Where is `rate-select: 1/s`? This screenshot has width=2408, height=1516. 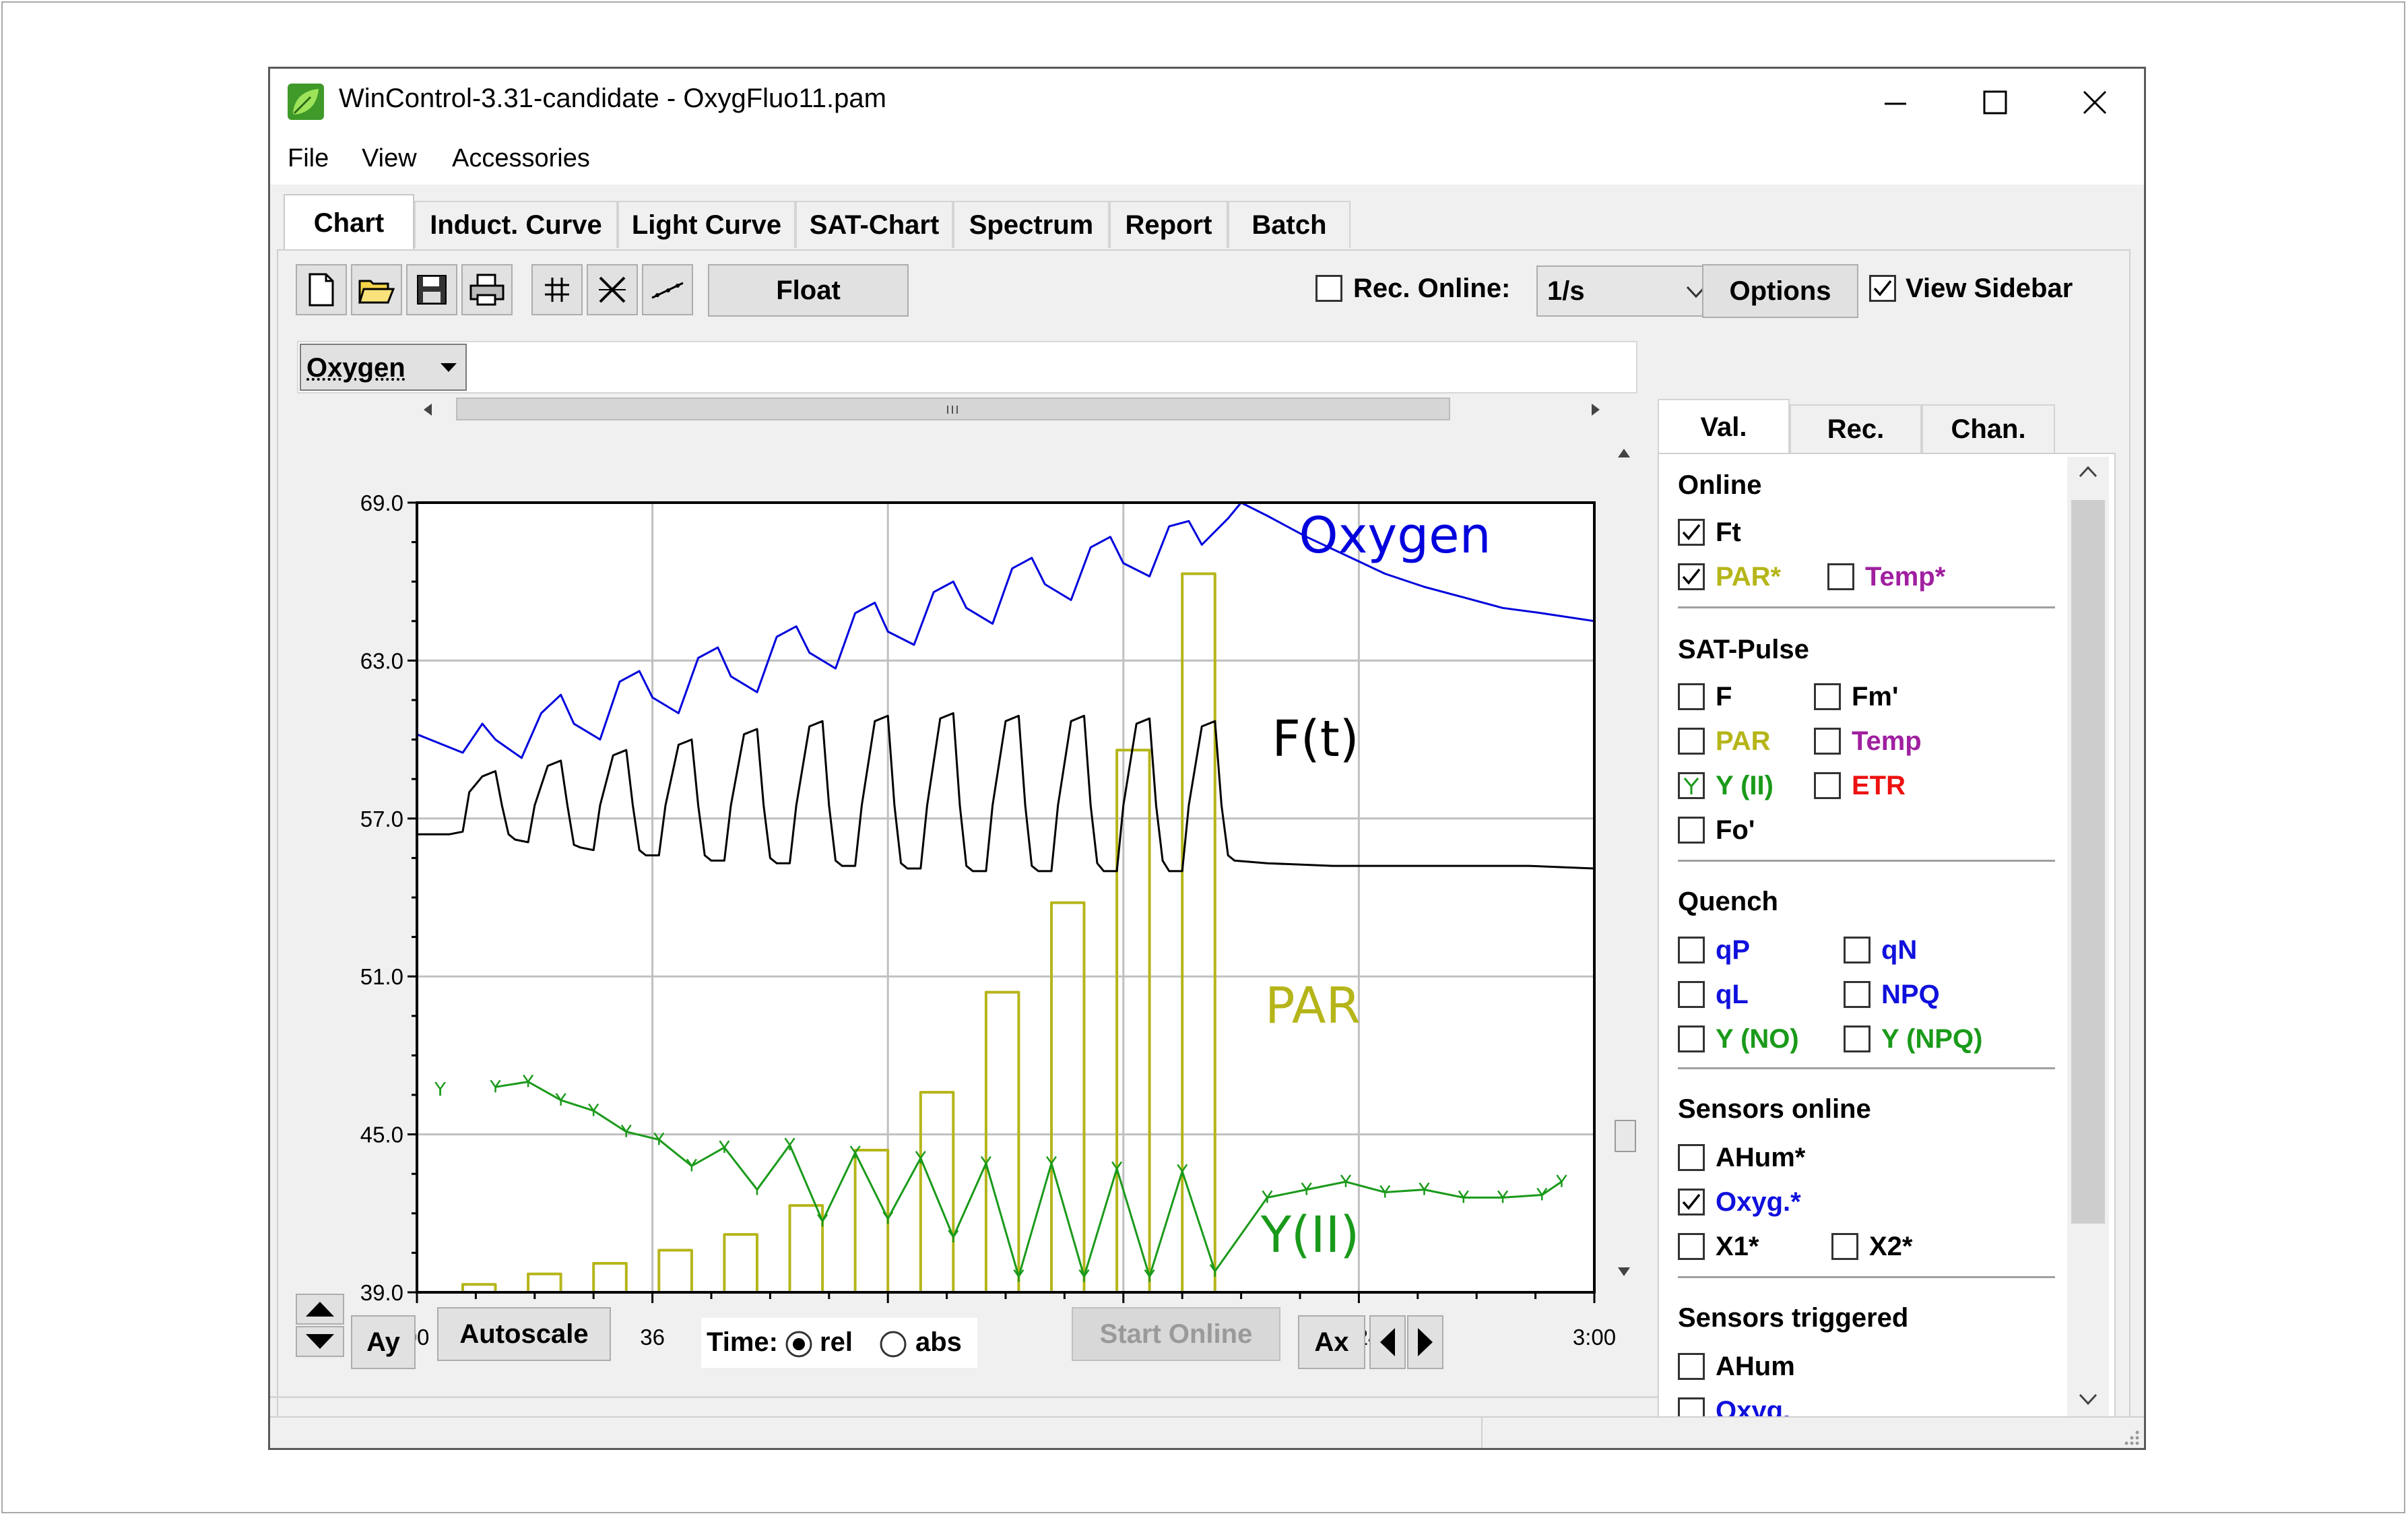
rate-select: 1/s is located at coordinates (1627, 291).